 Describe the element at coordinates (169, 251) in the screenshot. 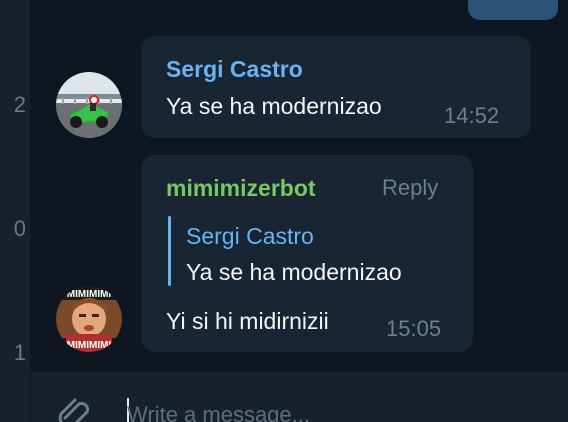

I see `quote-bar` at that location.